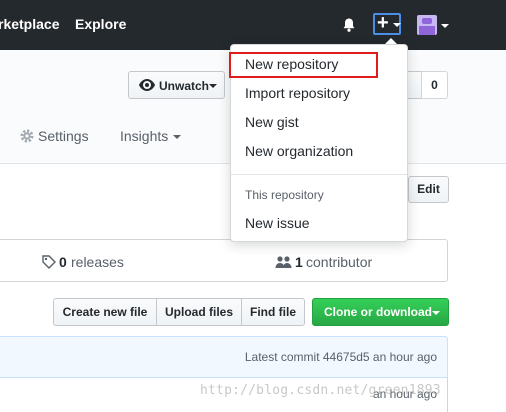 The height and width of the screenshot is (412, 506). What do you see at coordinates (105, 312) in the screenshot?
I see `create-new-file-button: Create new file` at bounding box center [105, 312].